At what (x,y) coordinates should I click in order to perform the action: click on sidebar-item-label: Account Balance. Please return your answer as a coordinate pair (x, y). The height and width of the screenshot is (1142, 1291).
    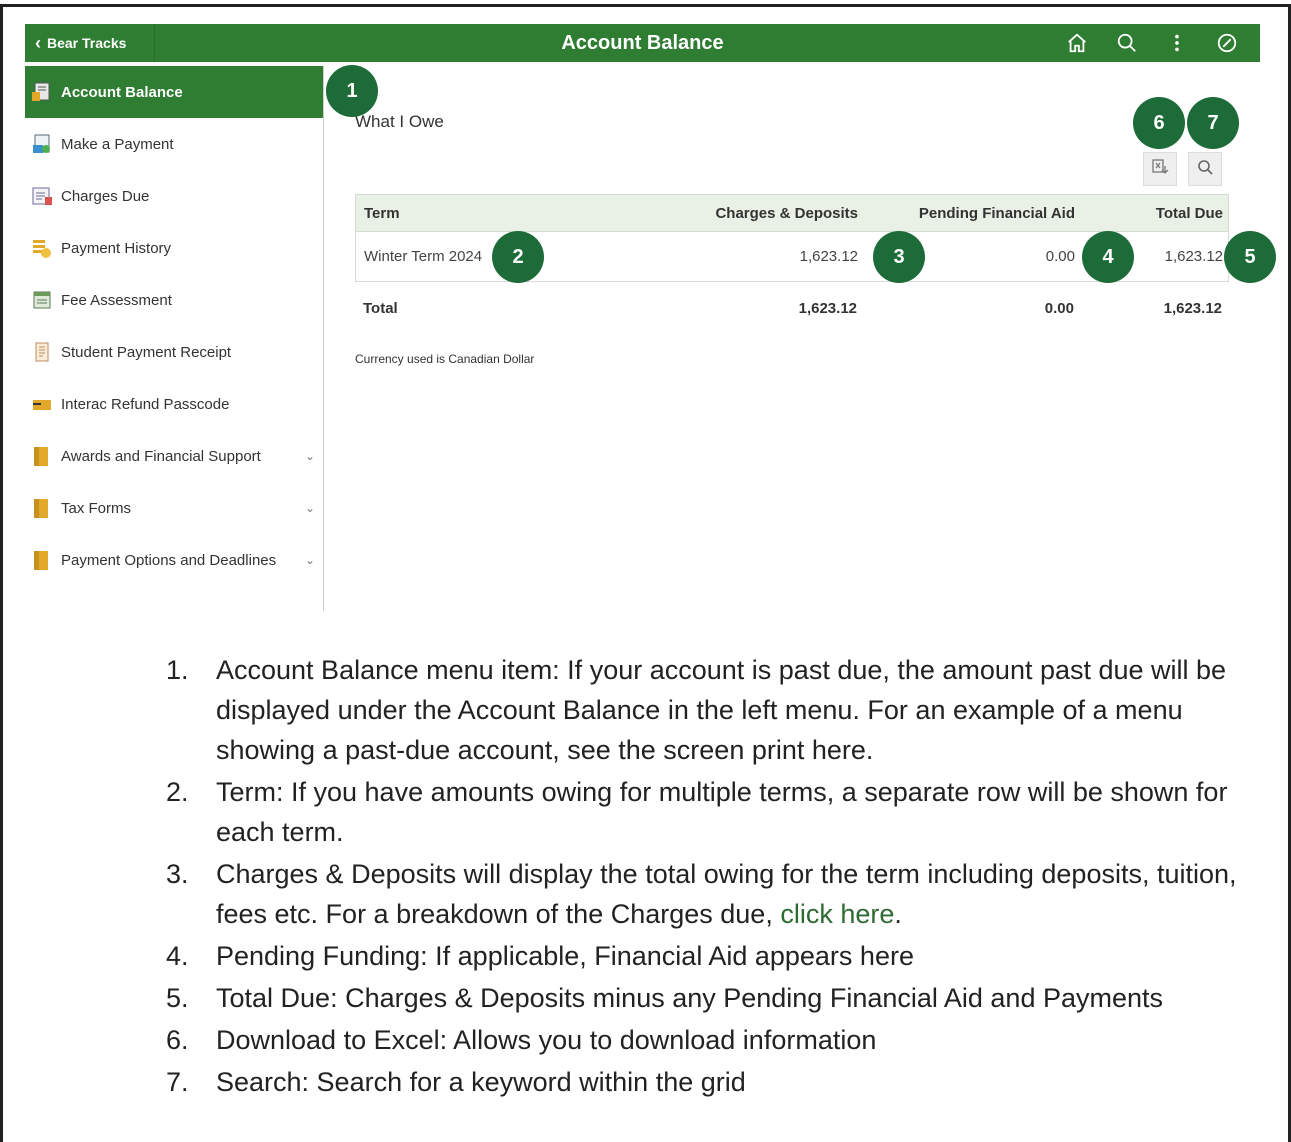
    Looking at the image, I should click on (122, 92).